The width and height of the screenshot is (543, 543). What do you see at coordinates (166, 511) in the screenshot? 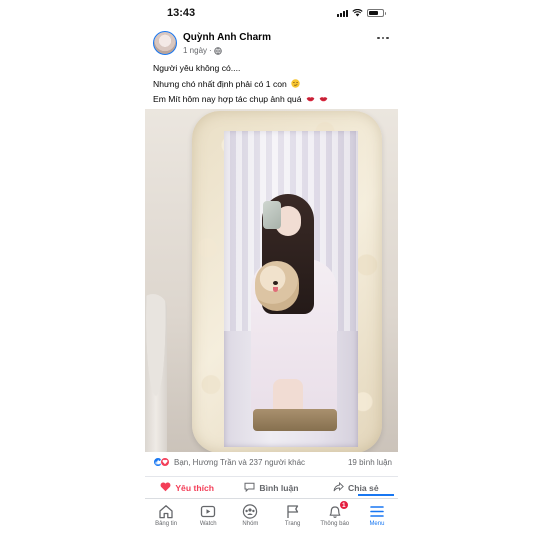
I see `home-icon` at bounding box center [166, 511].